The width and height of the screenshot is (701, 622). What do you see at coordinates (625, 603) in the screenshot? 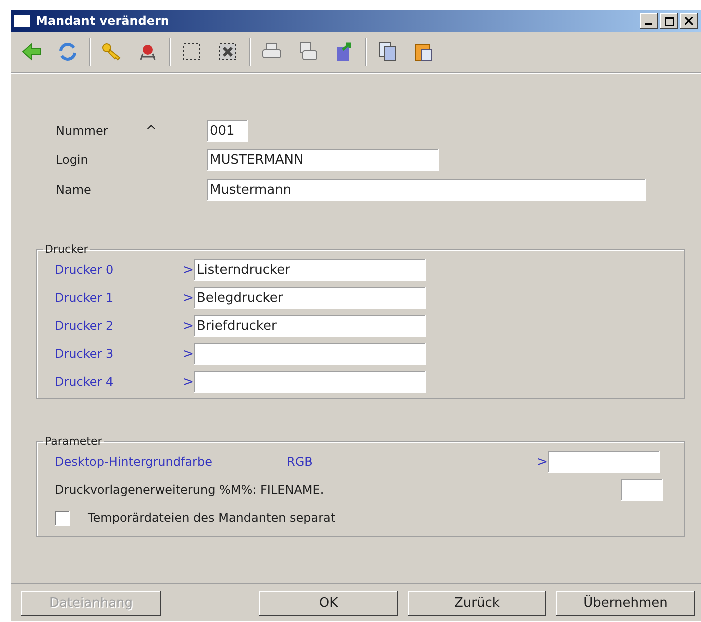
I see `dialog-button: Übernehmen` at bounding box center [625, 603].